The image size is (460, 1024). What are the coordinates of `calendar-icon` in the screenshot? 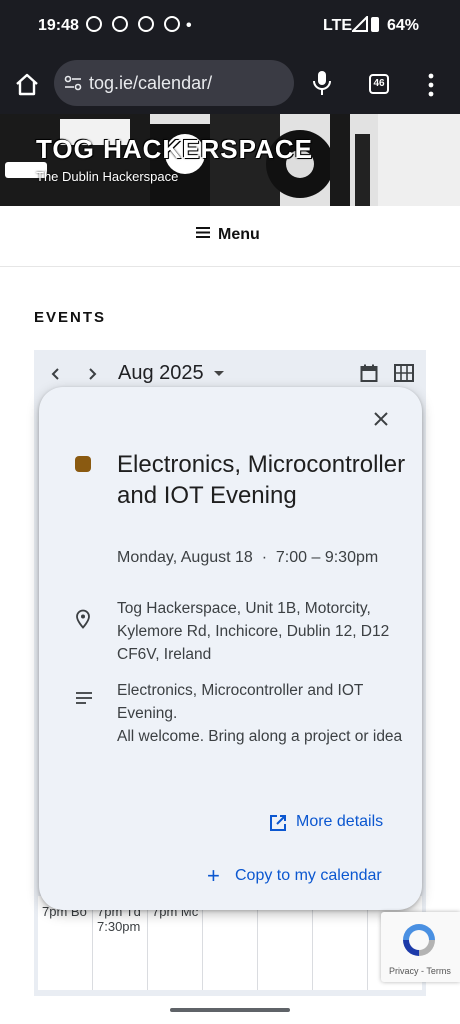 It's located at (369, 373).